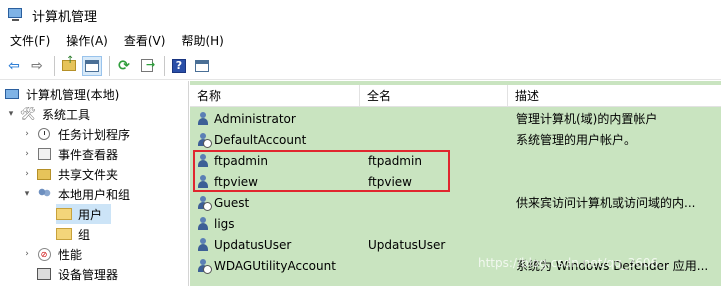 The width and height of the screenshot is (721, 286). What do you see at coordinates (576, 140) in the screenshot?
I see `user-description: 系统管理的用户帐户。` at bounding box center [576, 140].